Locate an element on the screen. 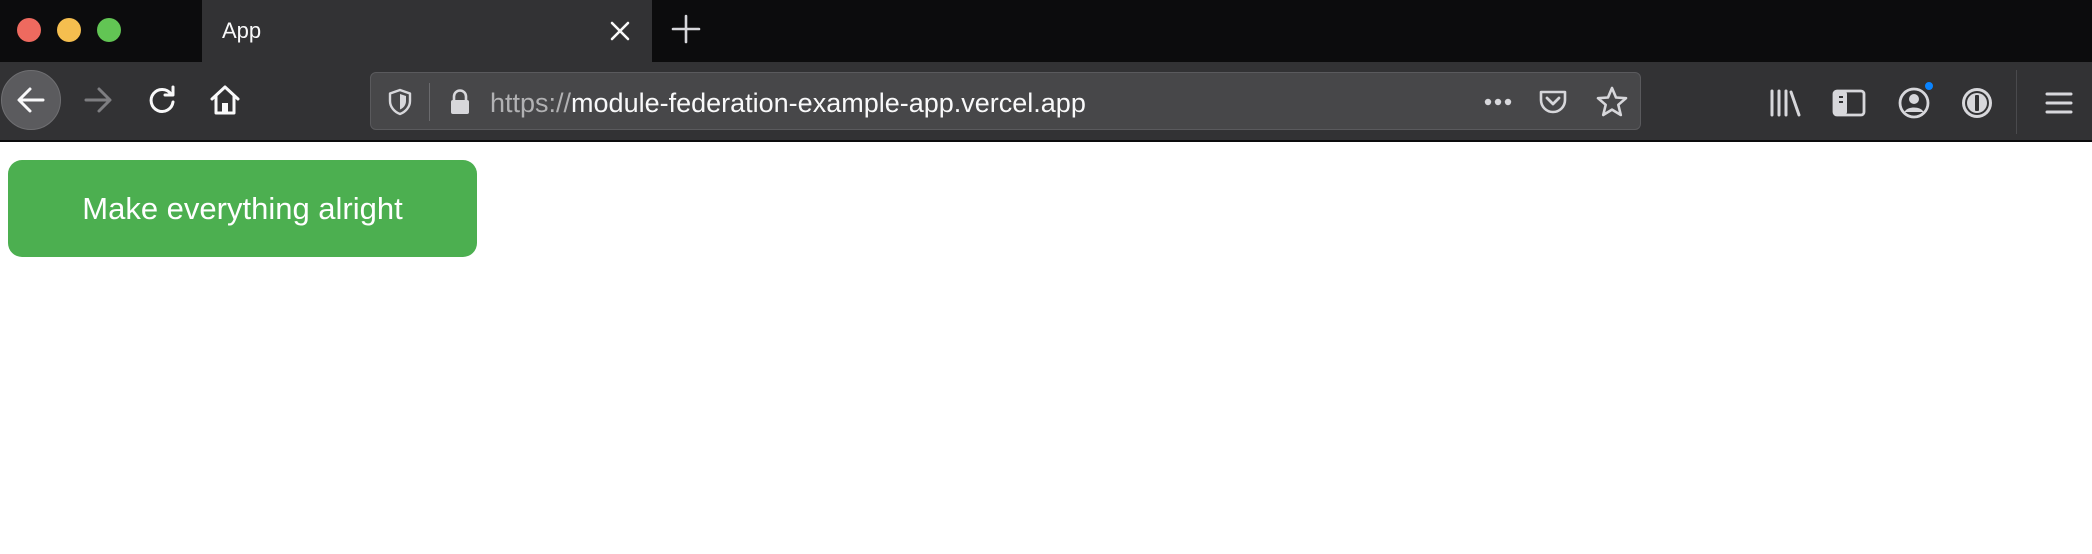 This screenshot has height=554, width=2092. reload-icon is located at coordinates (162, 99).